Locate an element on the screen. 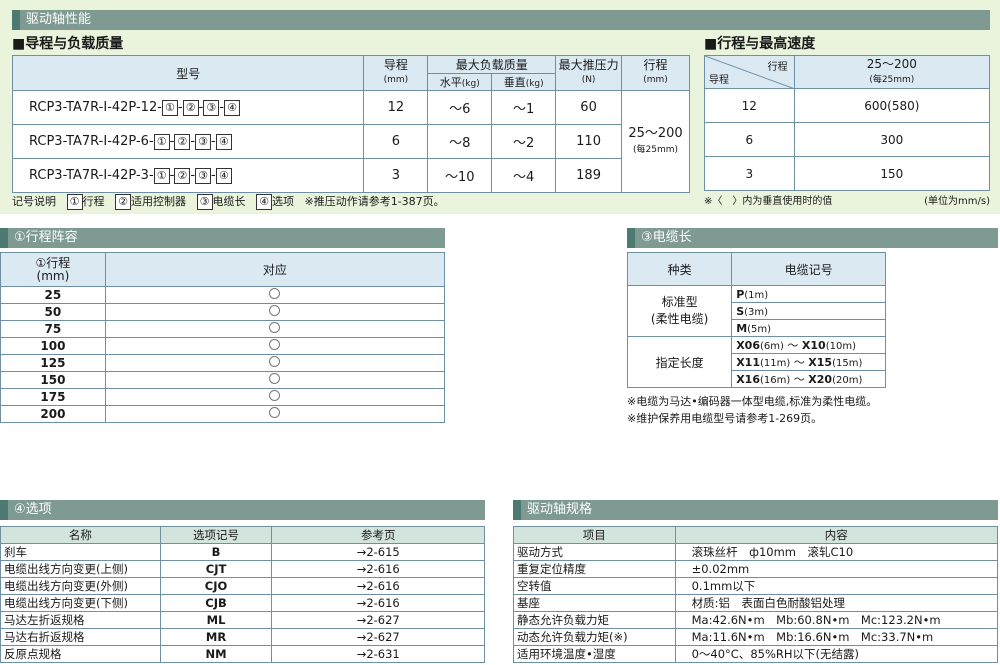  col-item: 项目 is located at coordinates (594, 535).